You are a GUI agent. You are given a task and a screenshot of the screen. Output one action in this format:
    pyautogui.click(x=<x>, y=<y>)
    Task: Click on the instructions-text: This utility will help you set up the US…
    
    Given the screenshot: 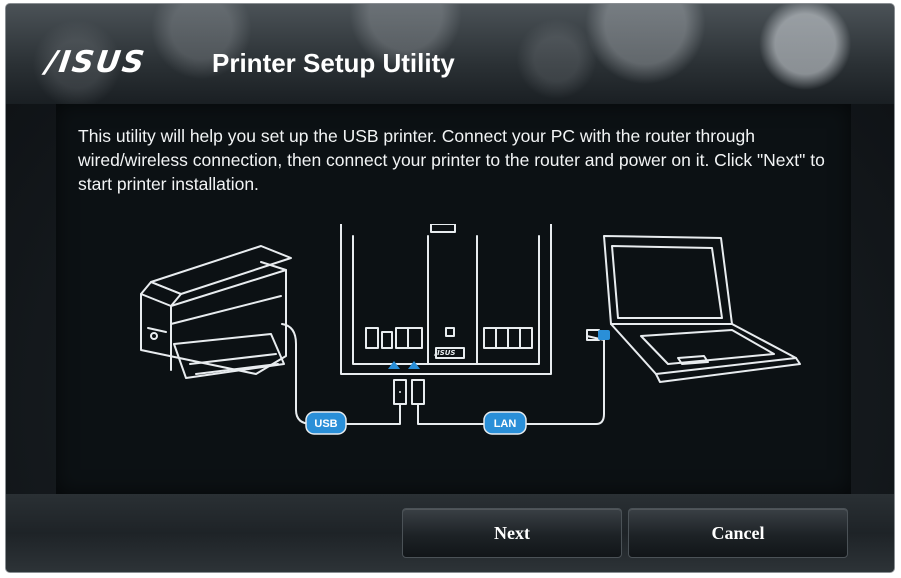 What is the action you would take?
    pyautogui.click(x=451, y=160)
    